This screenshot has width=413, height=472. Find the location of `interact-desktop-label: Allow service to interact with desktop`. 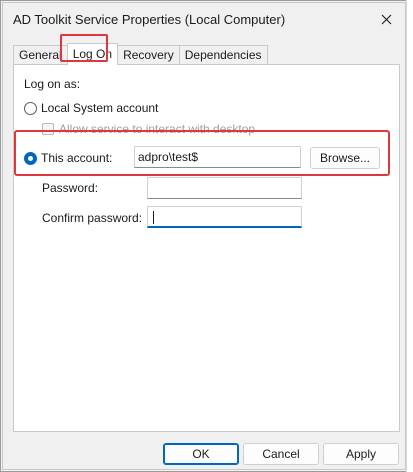

interact-desktop-label: Allow service to interact with desktop is located at coordinates (157, 129).